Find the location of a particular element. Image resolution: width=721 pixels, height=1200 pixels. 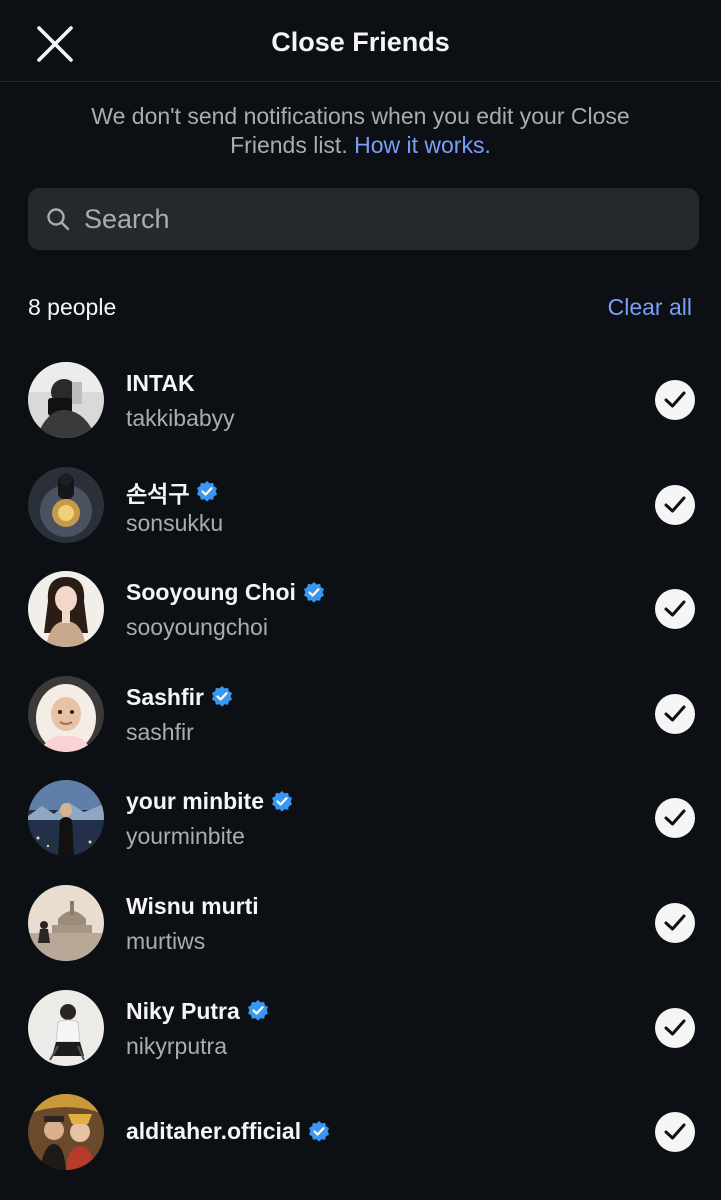

search-bar is located at coordinates (363, 219).